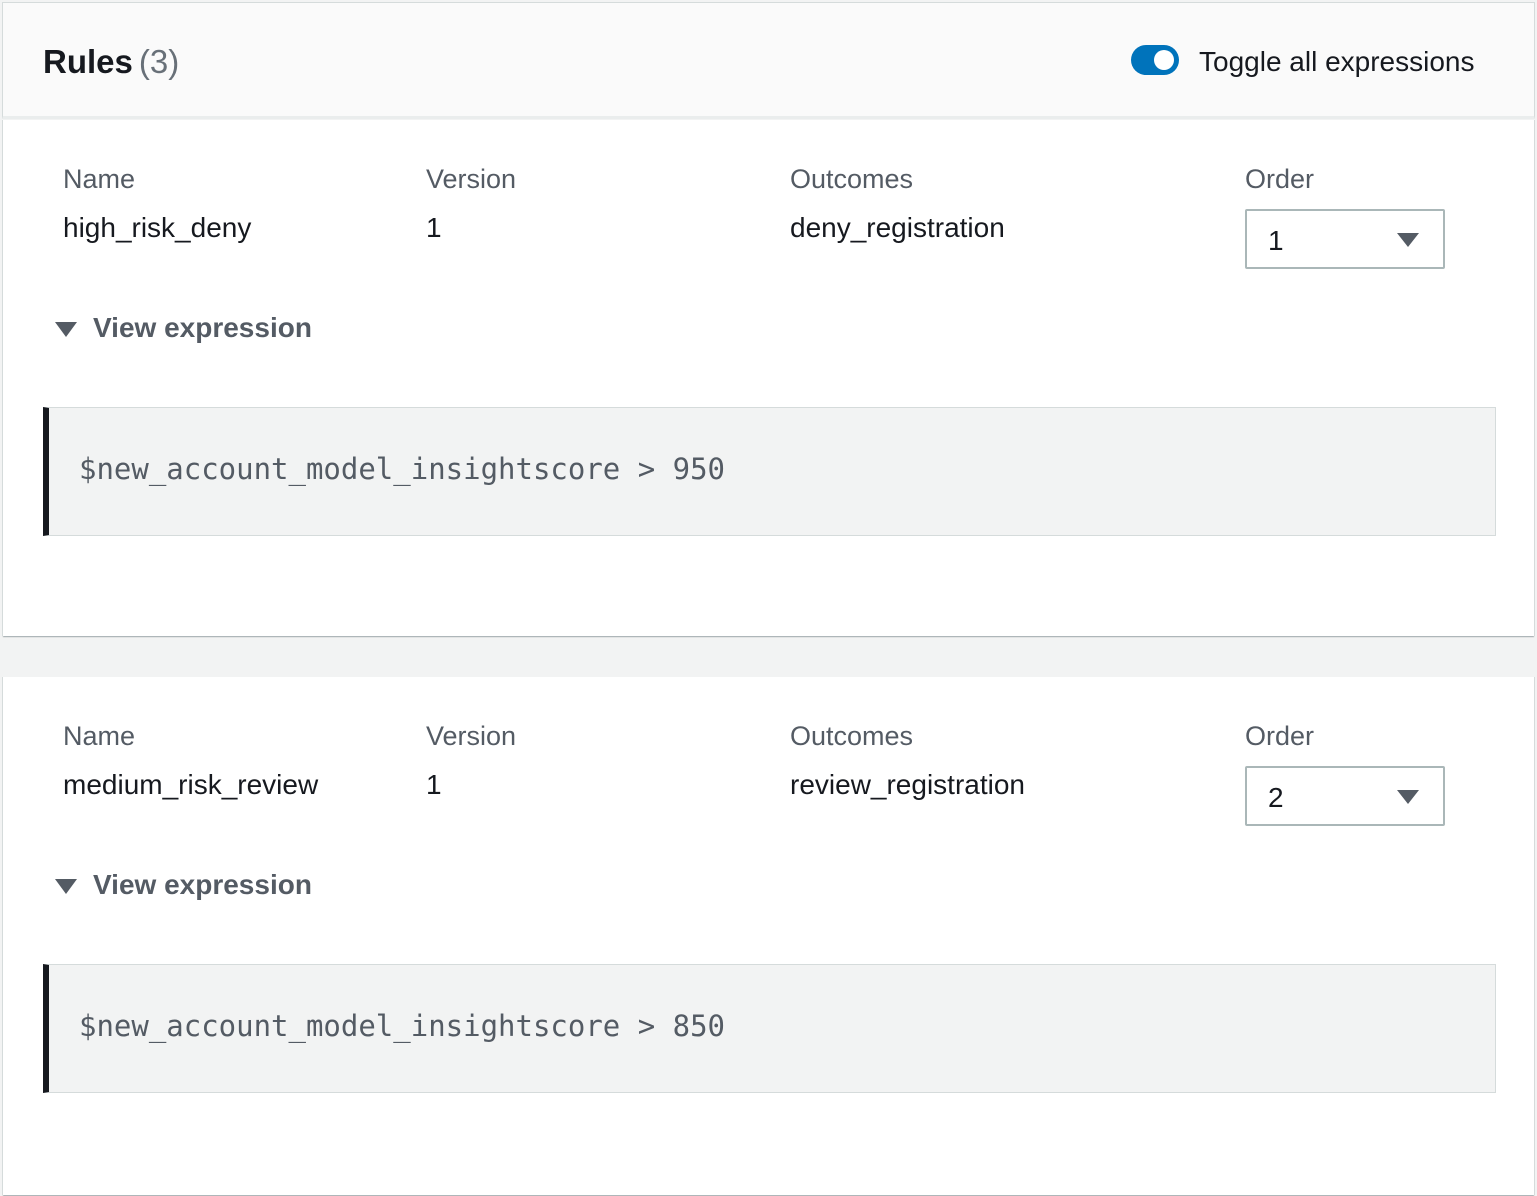 The height and width of the screenshot is (1196, 1537). Describe the element at coordinates (1345, 796) in the screenshot. I see `order-select: 2` at that location.